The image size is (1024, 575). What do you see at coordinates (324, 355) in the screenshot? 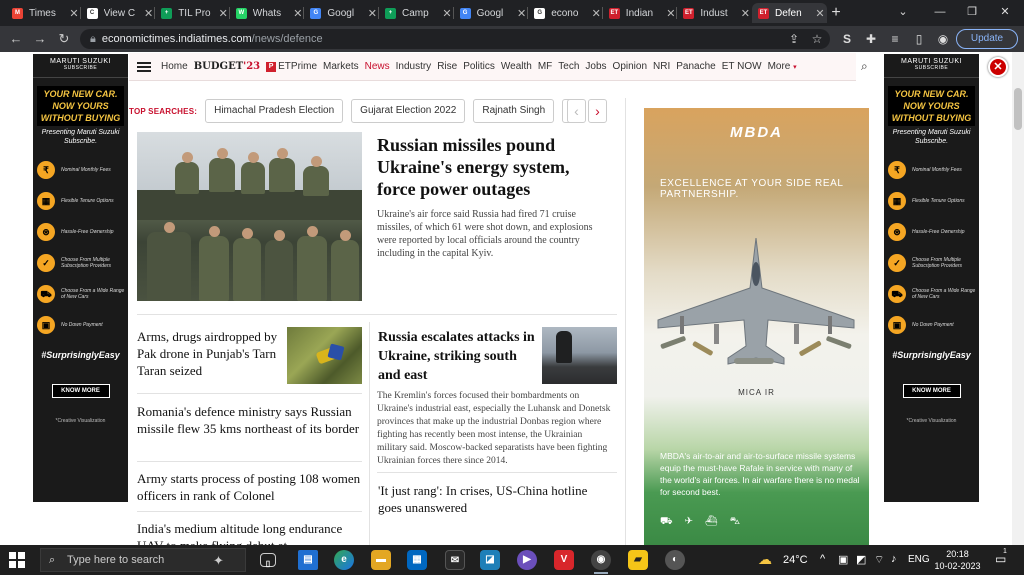
I see `drone-story-thumbnail` at bounding box center [324, 355].